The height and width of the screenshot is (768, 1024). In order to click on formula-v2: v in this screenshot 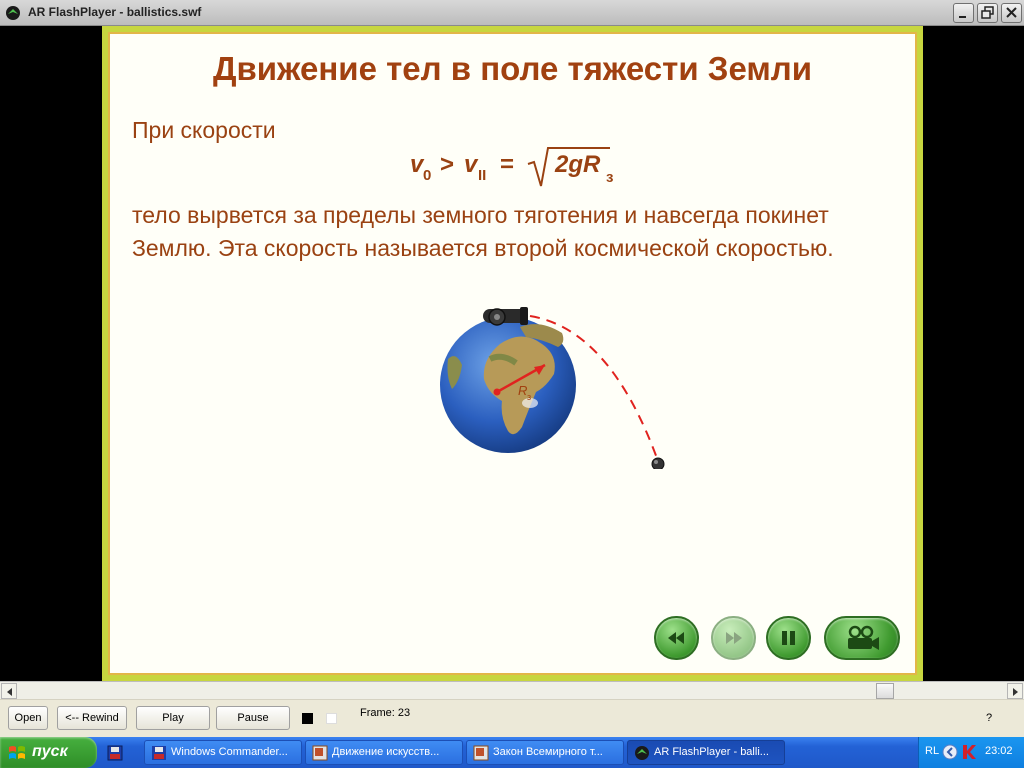, I will do `click(471, 164)`.